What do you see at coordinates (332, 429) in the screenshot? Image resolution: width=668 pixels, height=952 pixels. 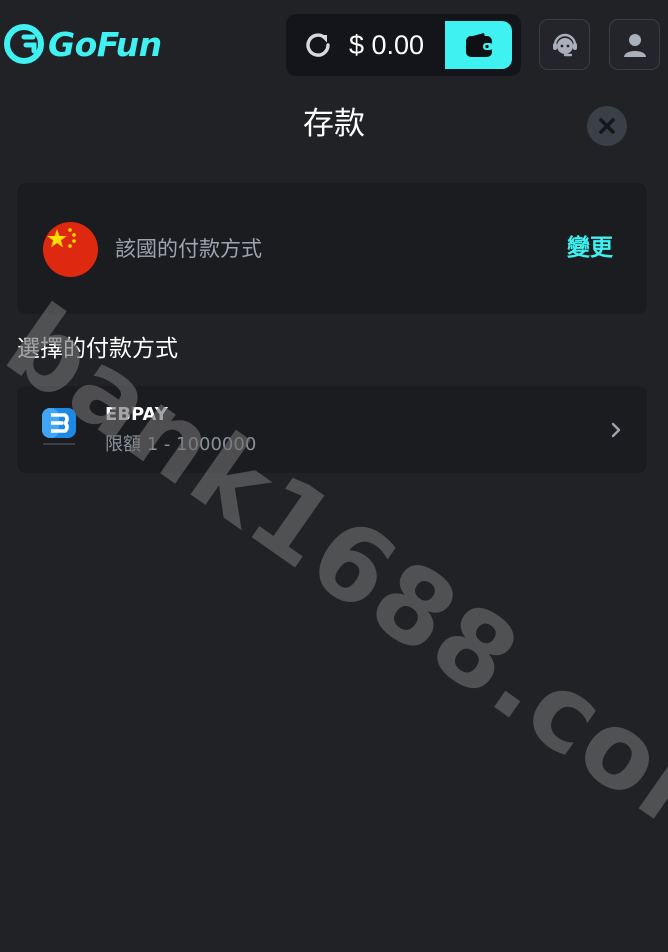 I see `payment-method-item: EBPAY 限額 1 - 1000000` at bounding box center [332, 429].